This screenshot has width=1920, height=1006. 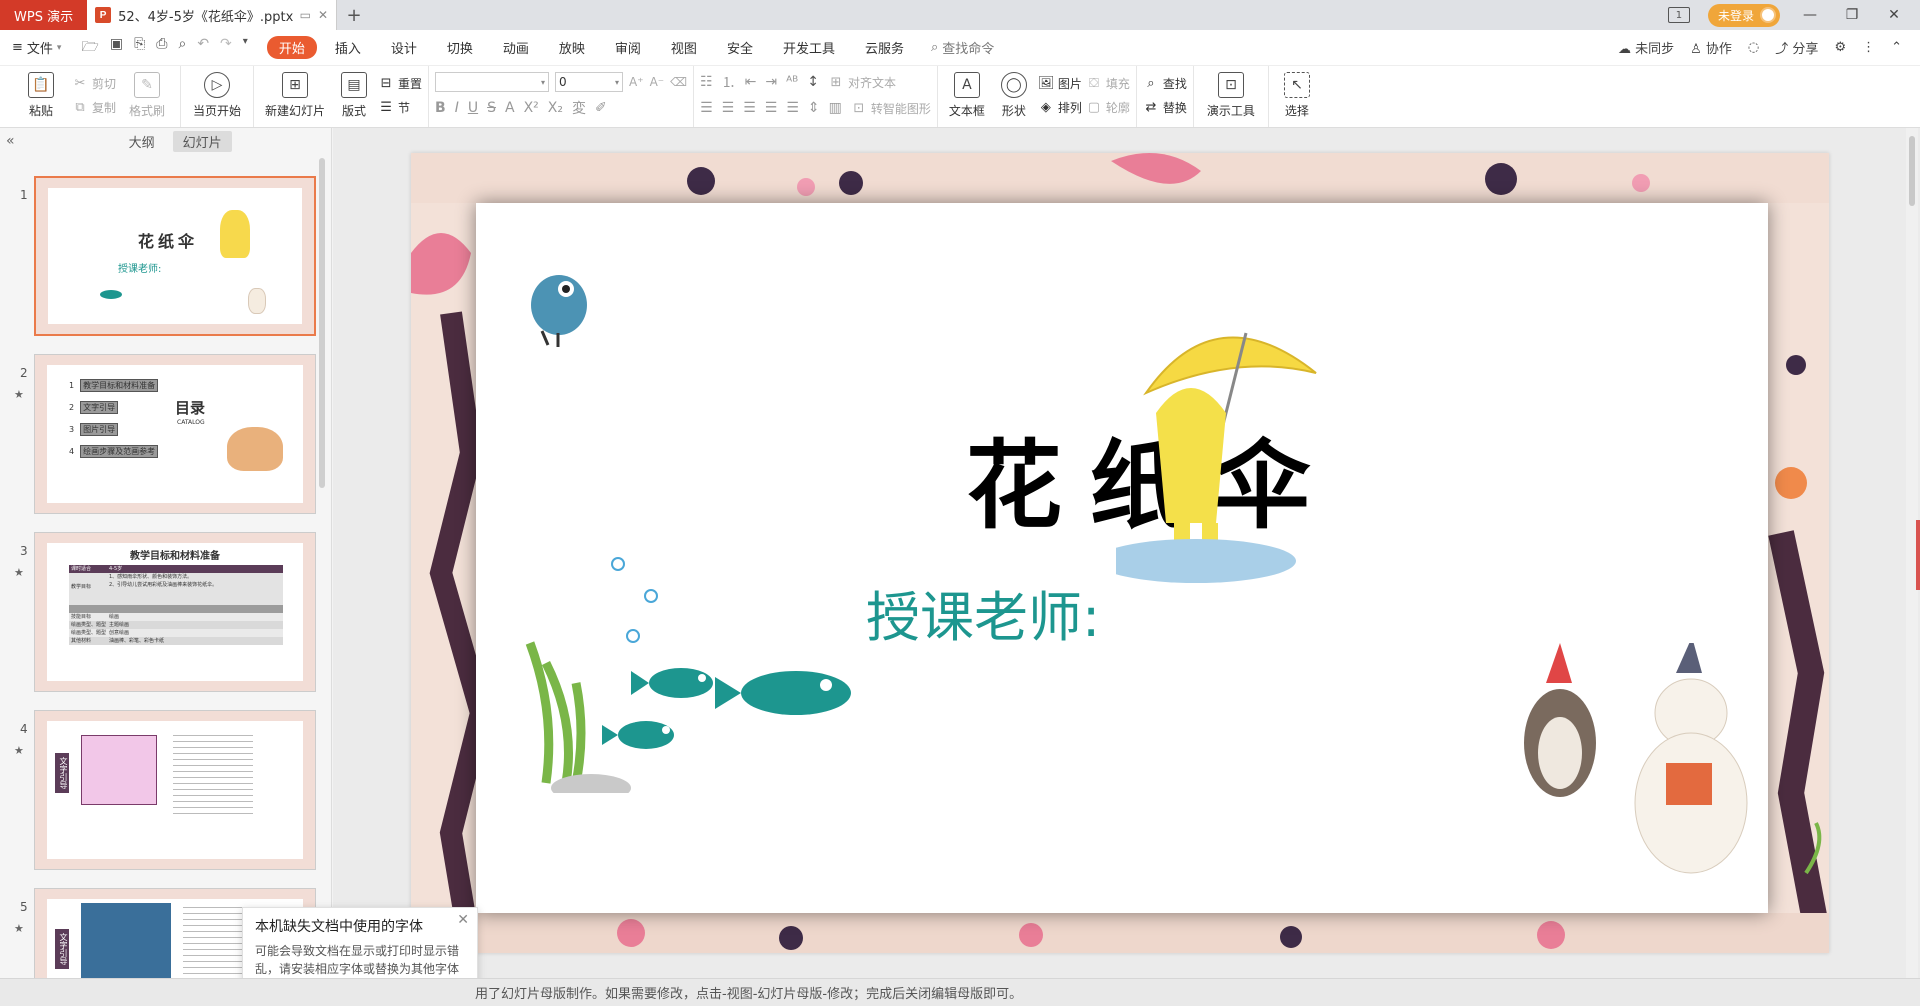 I want to click on slide-thumbnail: 花纸伞 授课老师:, so click(x=175, y=256).